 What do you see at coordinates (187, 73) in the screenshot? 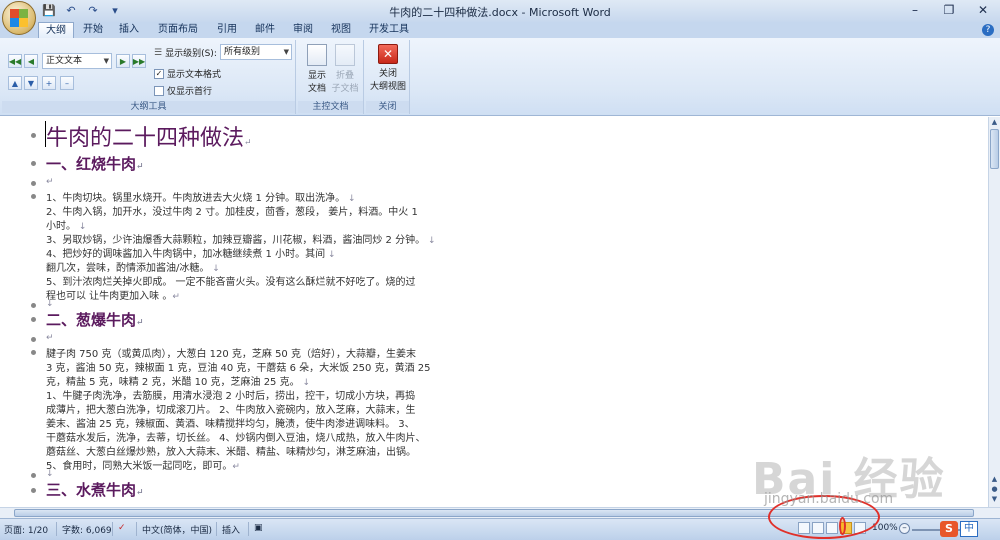
I see `show-text-format-row: ✓ 显示文本格式` at bounding box center [187, 73].